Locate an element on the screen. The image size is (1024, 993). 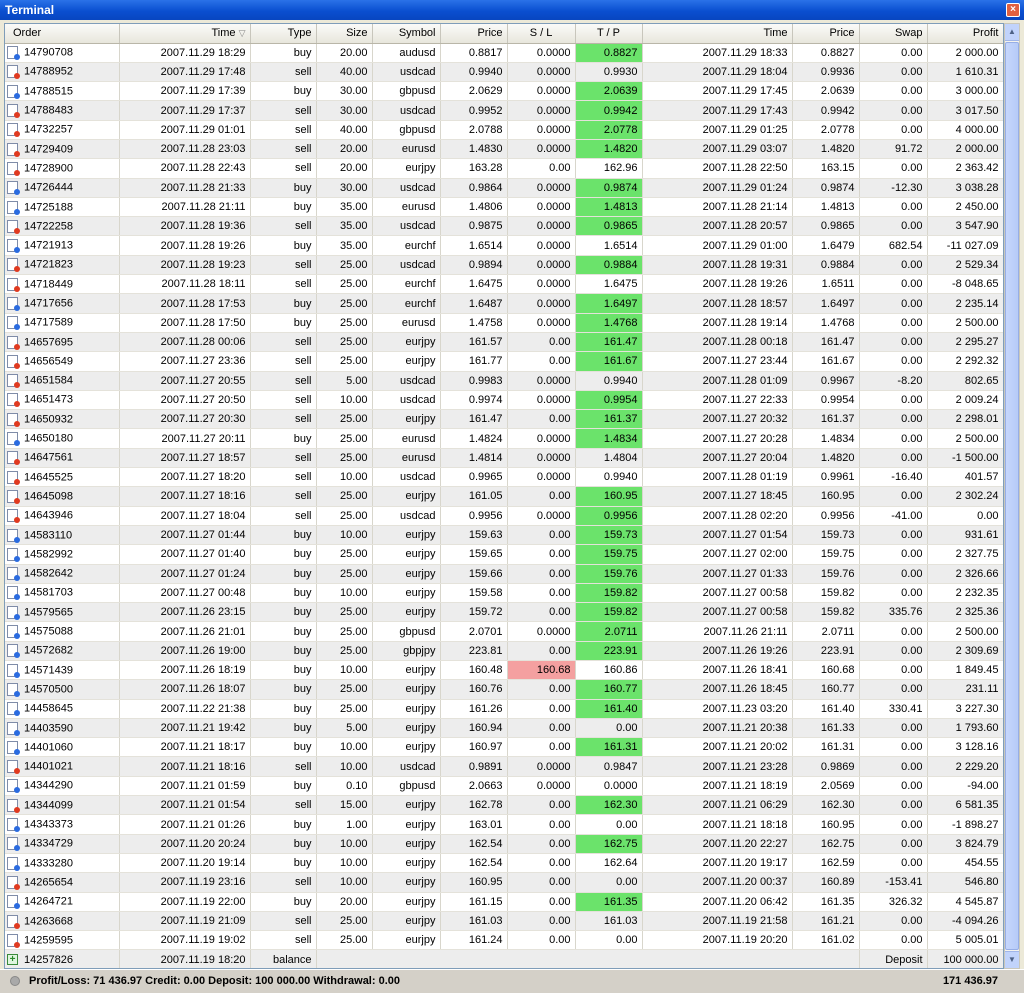
column-header-symbol: Symbol is located at coordinates (406, 34).